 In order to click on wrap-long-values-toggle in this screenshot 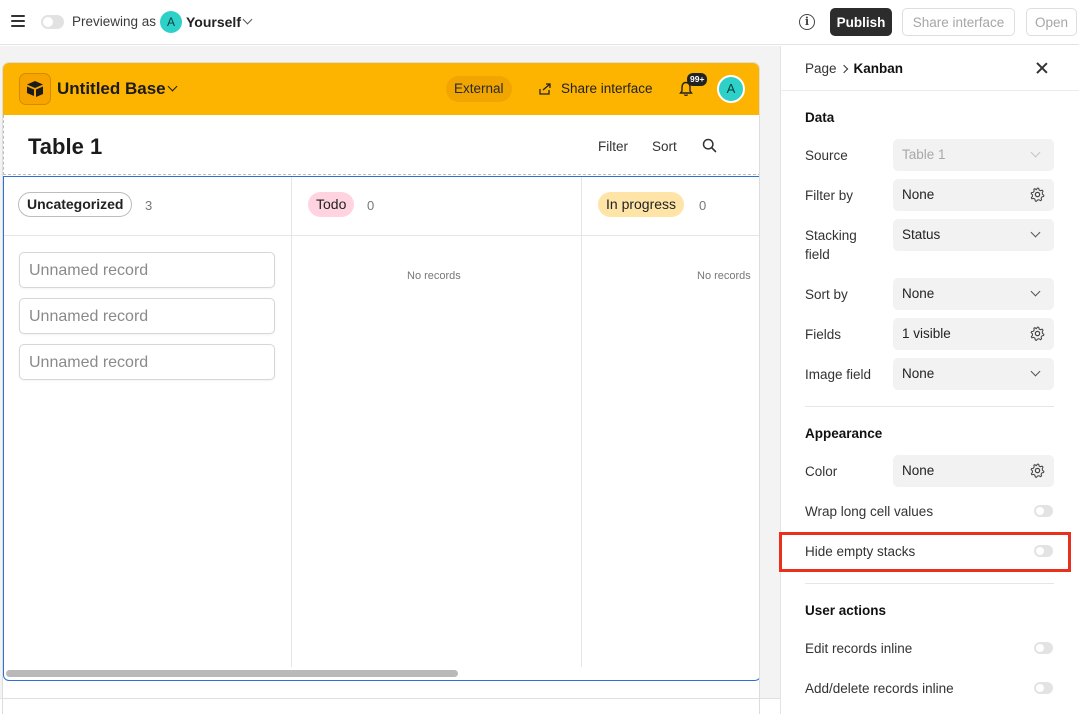, I will do `click(1043, 511)`.